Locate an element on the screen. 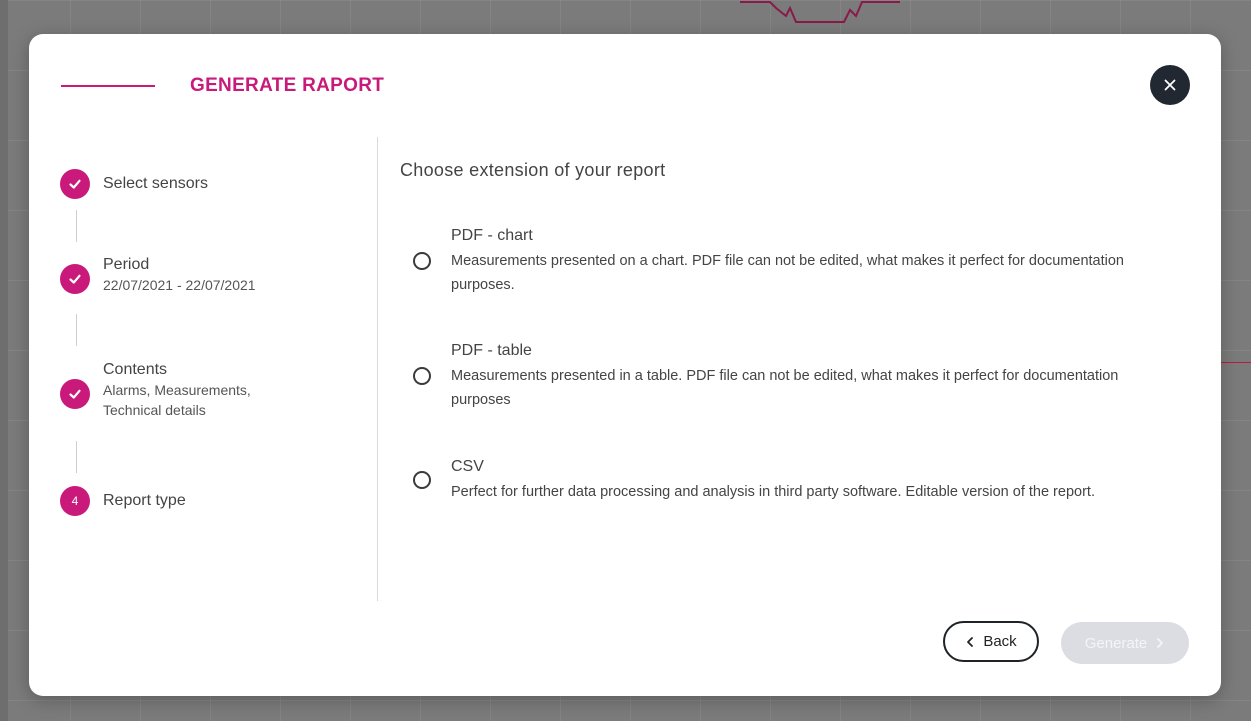 The width and height of the screenshot is (1251, 721). title-decoration-line is located at coordinates (108, 86).